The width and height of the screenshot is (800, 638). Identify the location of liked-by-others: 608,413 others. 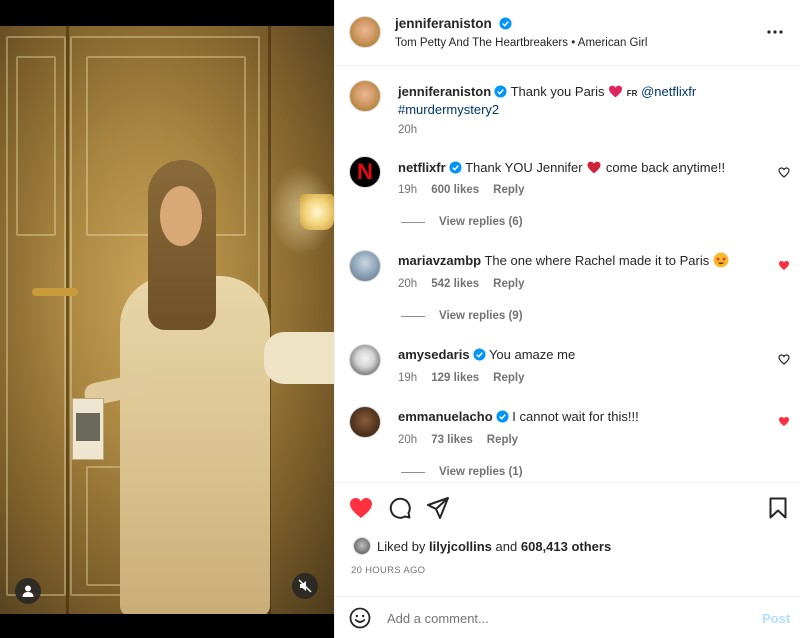
(566, 546).